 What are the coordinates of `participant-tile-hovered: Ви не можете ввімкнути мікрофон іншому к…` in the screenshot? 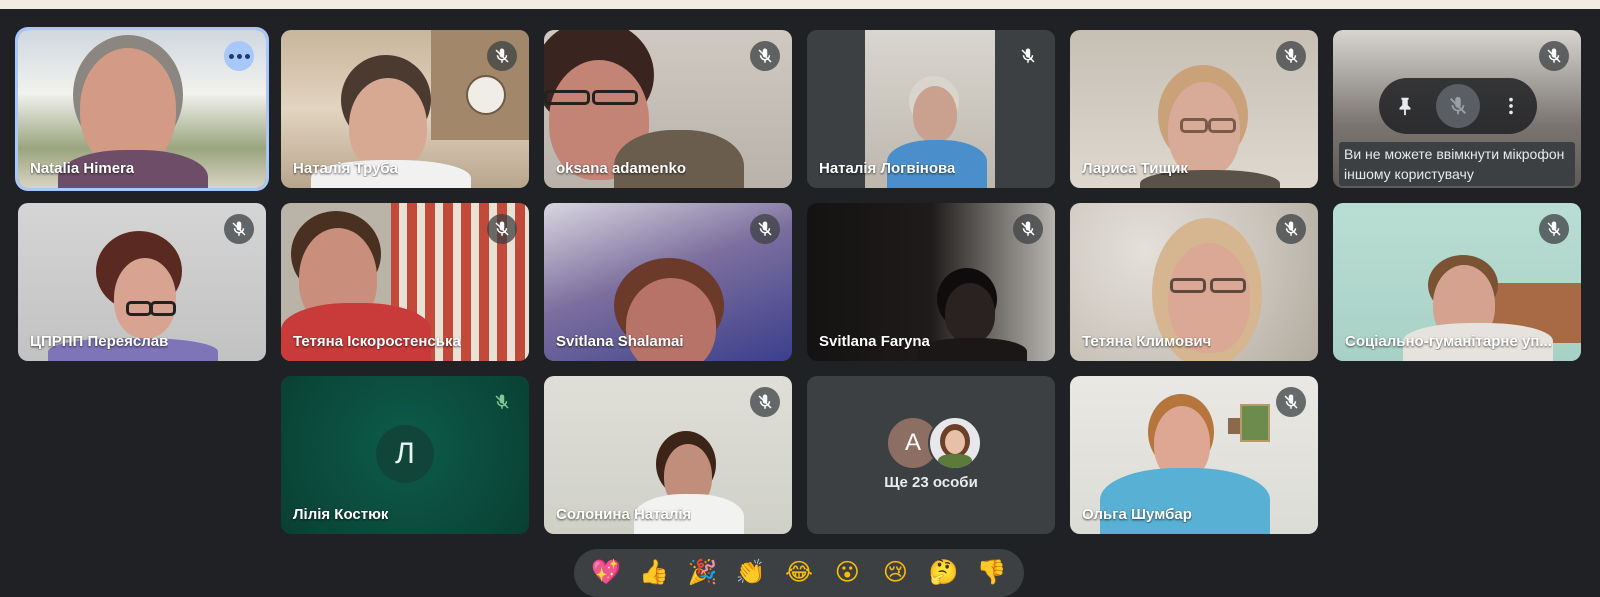 It's located at (1457, 109).